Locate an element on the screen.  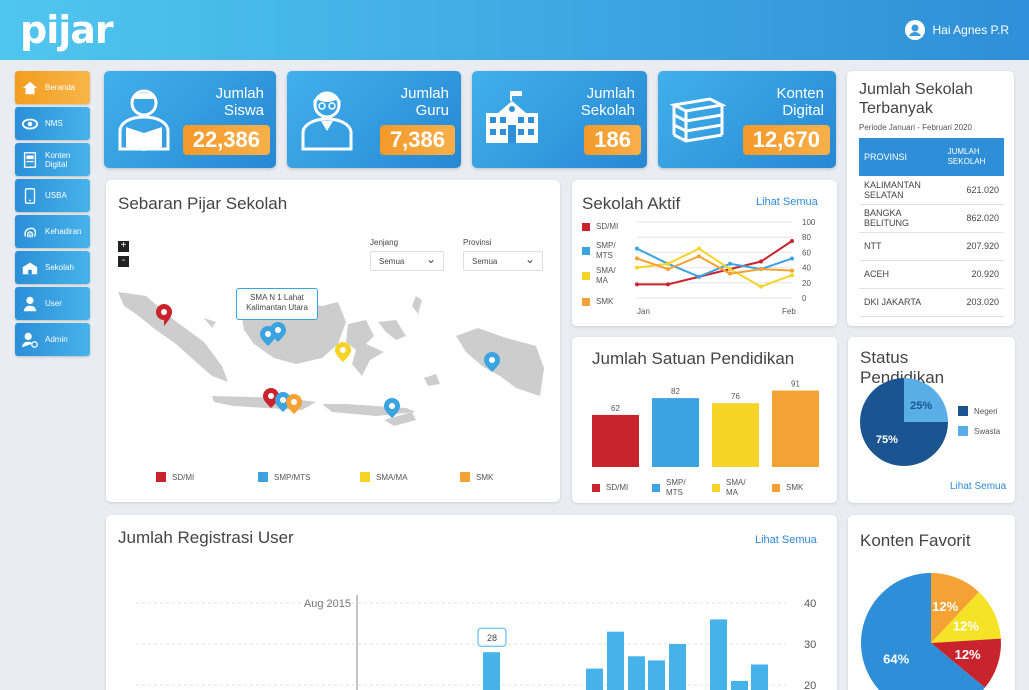
registrasi-link: Lihat Semua is located at coordinates (786, 540).